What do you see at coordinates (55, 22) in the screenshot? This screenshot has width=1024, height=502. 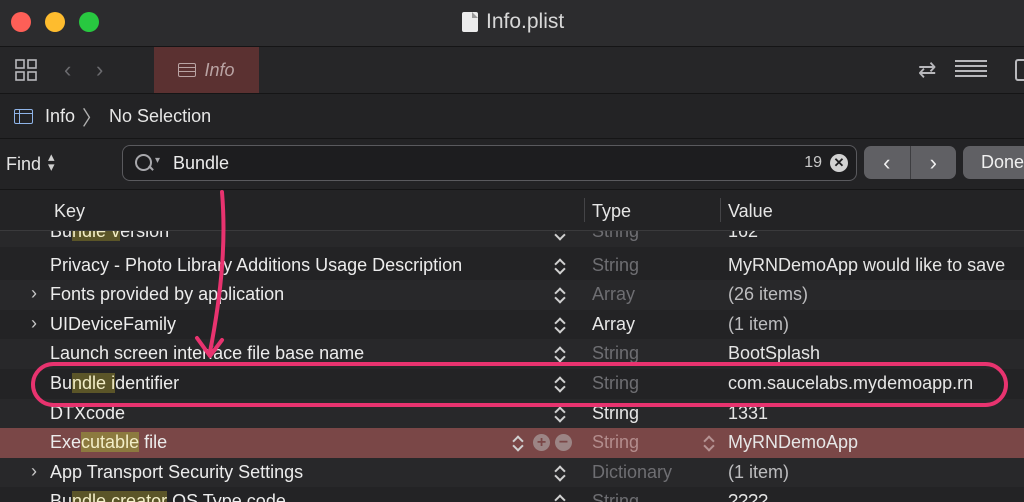 I see `minimize-window-button` at bounding box center [55, 22].